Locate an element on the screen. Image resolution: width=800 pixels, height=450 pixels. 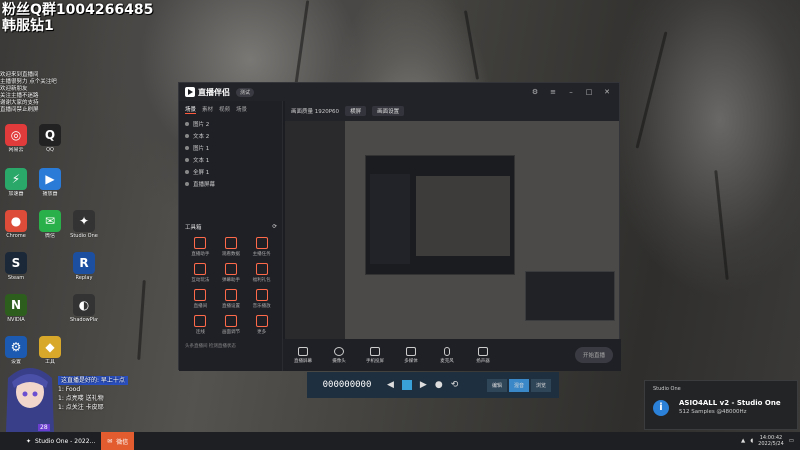
tool-item: 弹幕助手 is located at coordinates (231, 273).